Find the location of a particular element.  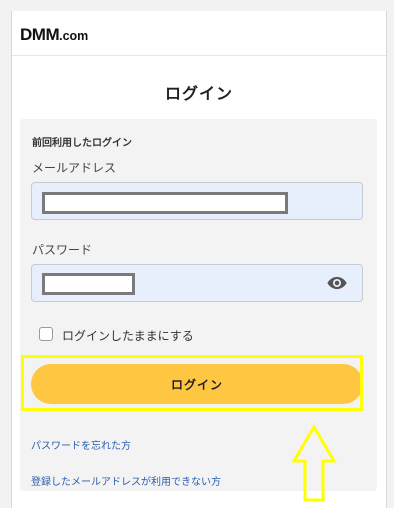

password-field is located at coordinates (197, 283).